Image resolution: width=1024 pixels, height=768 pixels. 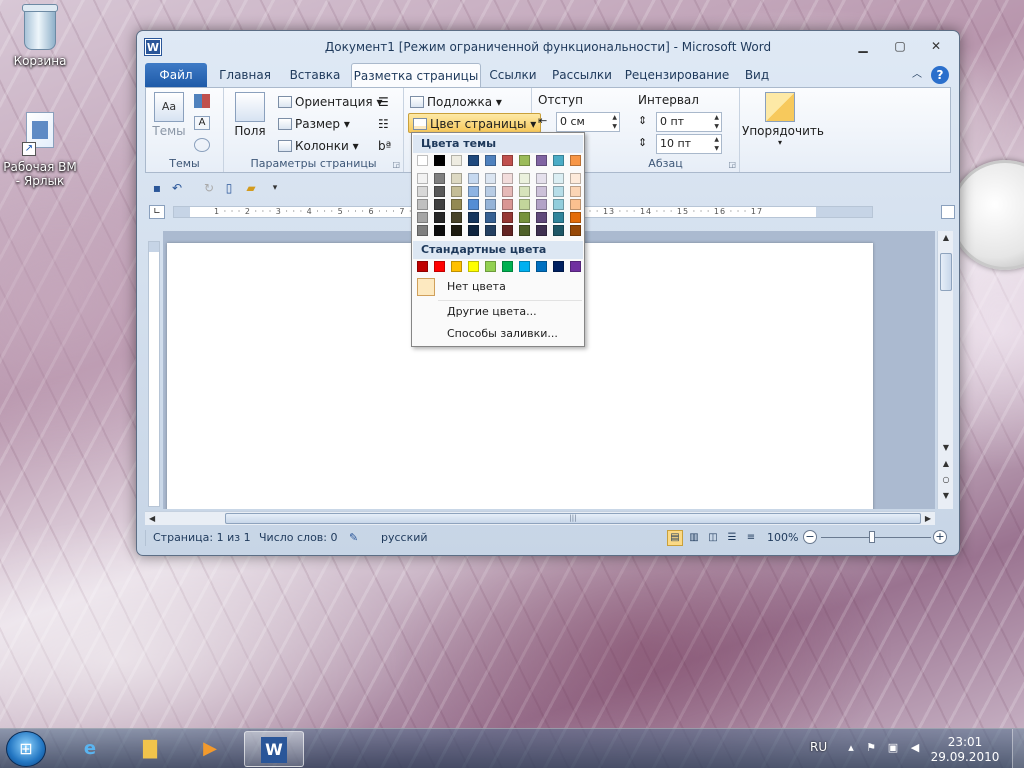 I want to click on vertical-scroll-thumb, so click(x=946, y=272).